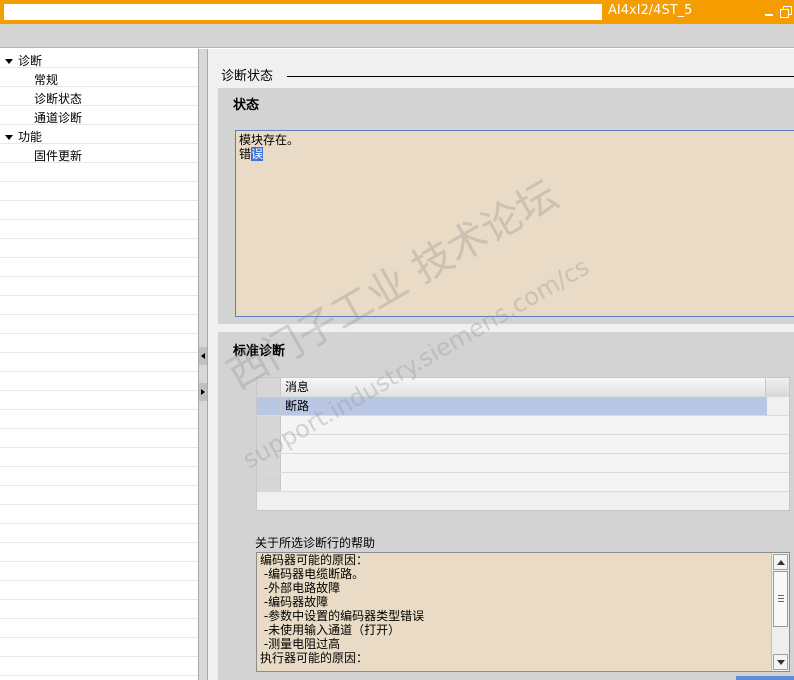  I want to click on nav-item-label: 功能, so click(30, 137).